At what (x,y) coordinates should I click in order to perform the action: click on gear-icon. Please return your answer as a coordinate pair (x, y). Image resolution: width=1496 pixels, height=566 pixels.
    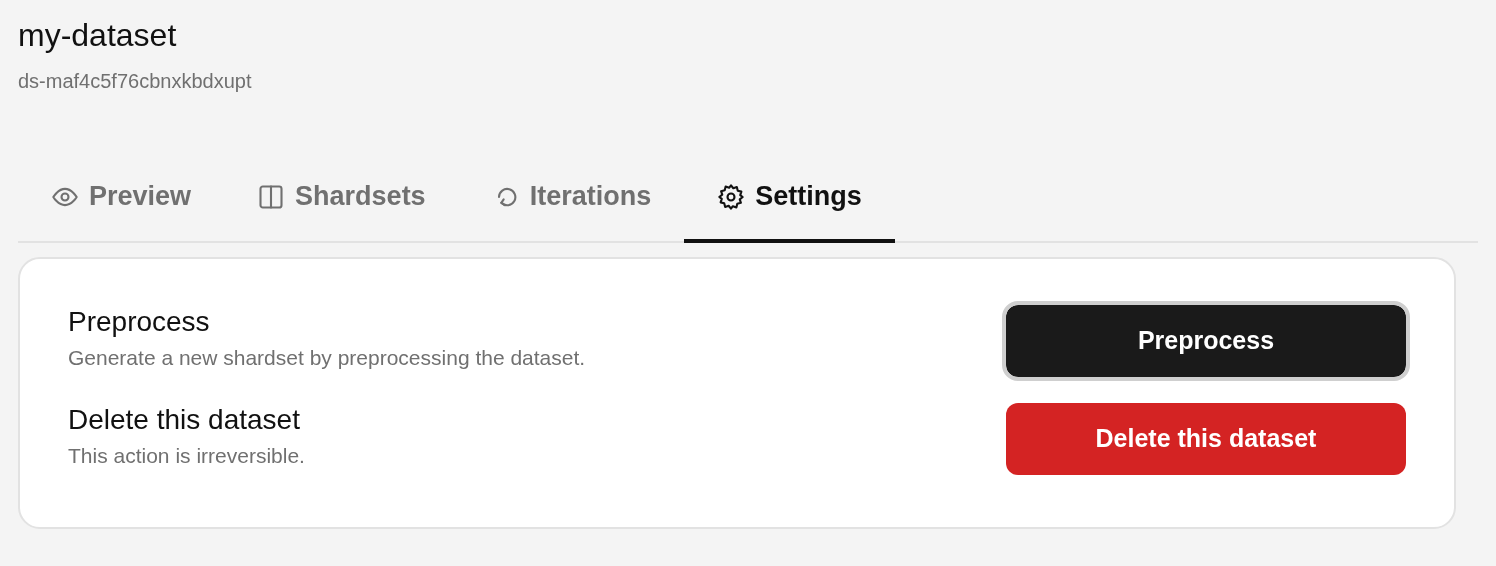
    Looking at the image, I should click on (731, 196).